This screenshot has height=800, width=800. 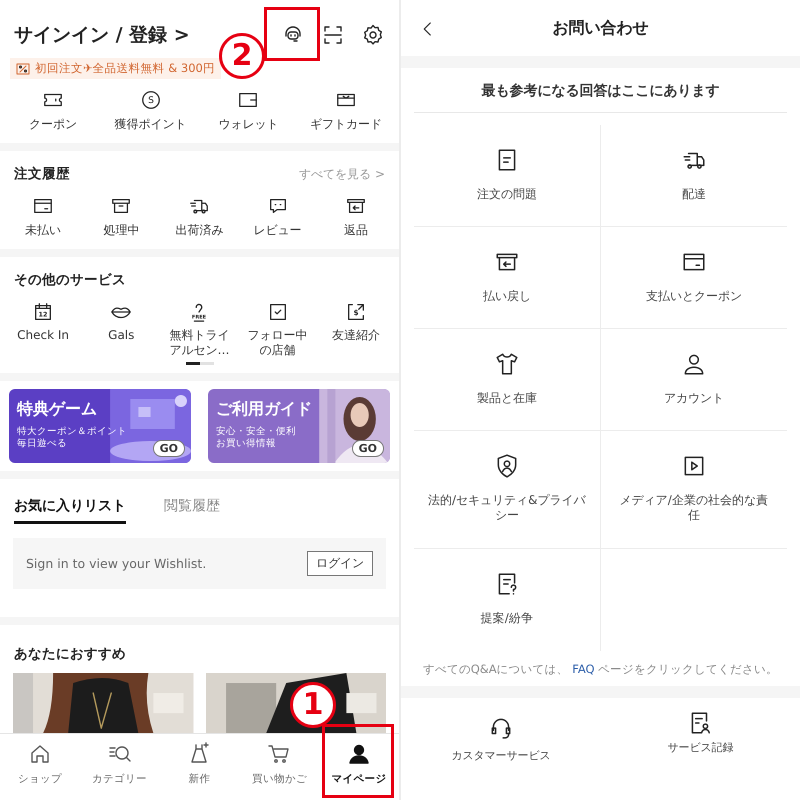 I want to click on help-topic: 製品と在庫, so click(x=507, y=380).